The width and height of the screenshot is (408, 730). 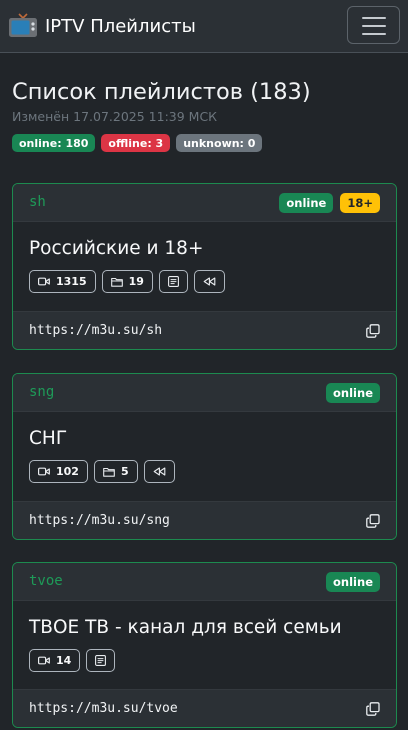 I want to click on tv-icon, so click(x=23, y=26).